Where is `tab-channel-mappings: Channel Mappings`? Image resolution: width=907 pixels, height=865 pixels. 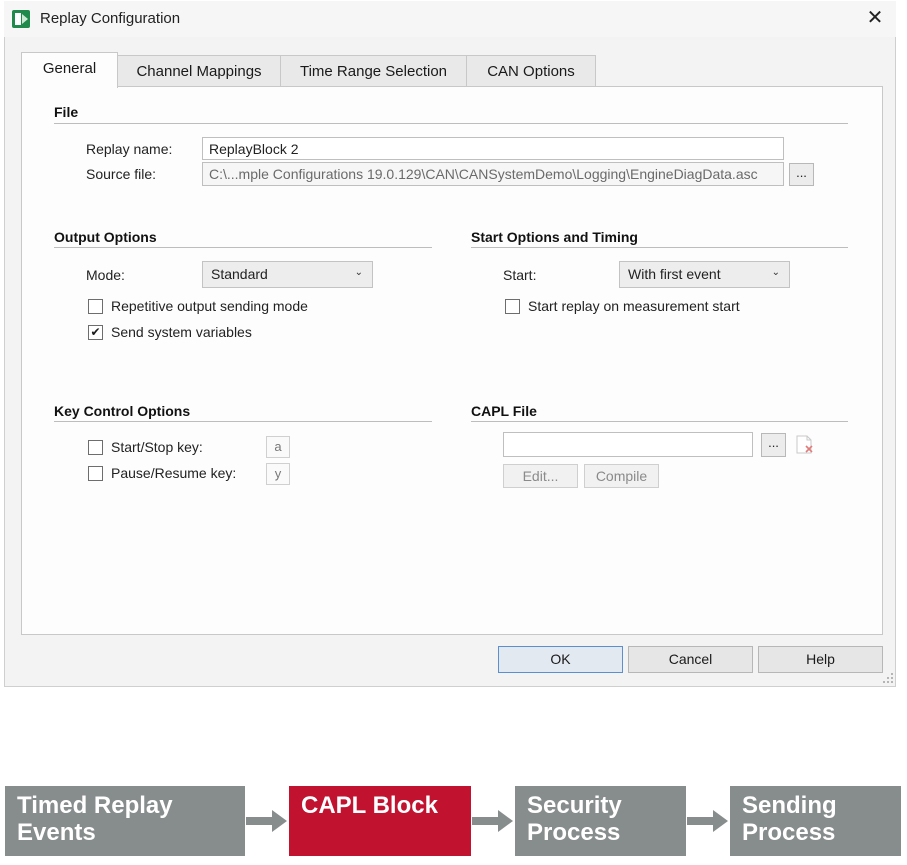
tab-channel-mappings: Channel Mappings is located at coordinates (199, 70).